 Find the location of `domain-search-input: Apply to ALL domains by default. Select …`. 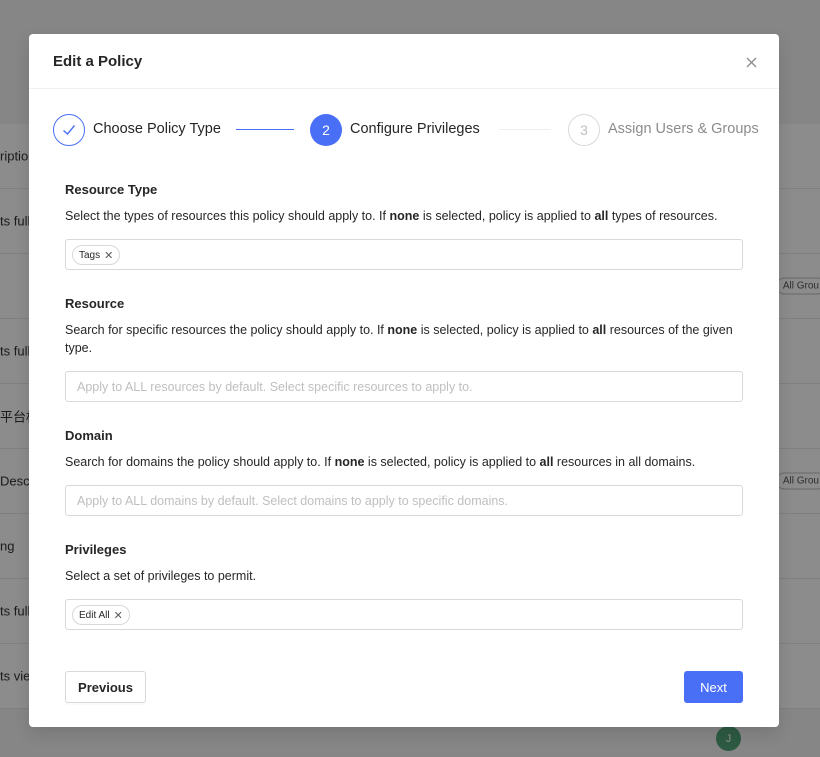

domain-search-input: Apply to ALL domains by default. Select … is located at coordinates (404, 500).